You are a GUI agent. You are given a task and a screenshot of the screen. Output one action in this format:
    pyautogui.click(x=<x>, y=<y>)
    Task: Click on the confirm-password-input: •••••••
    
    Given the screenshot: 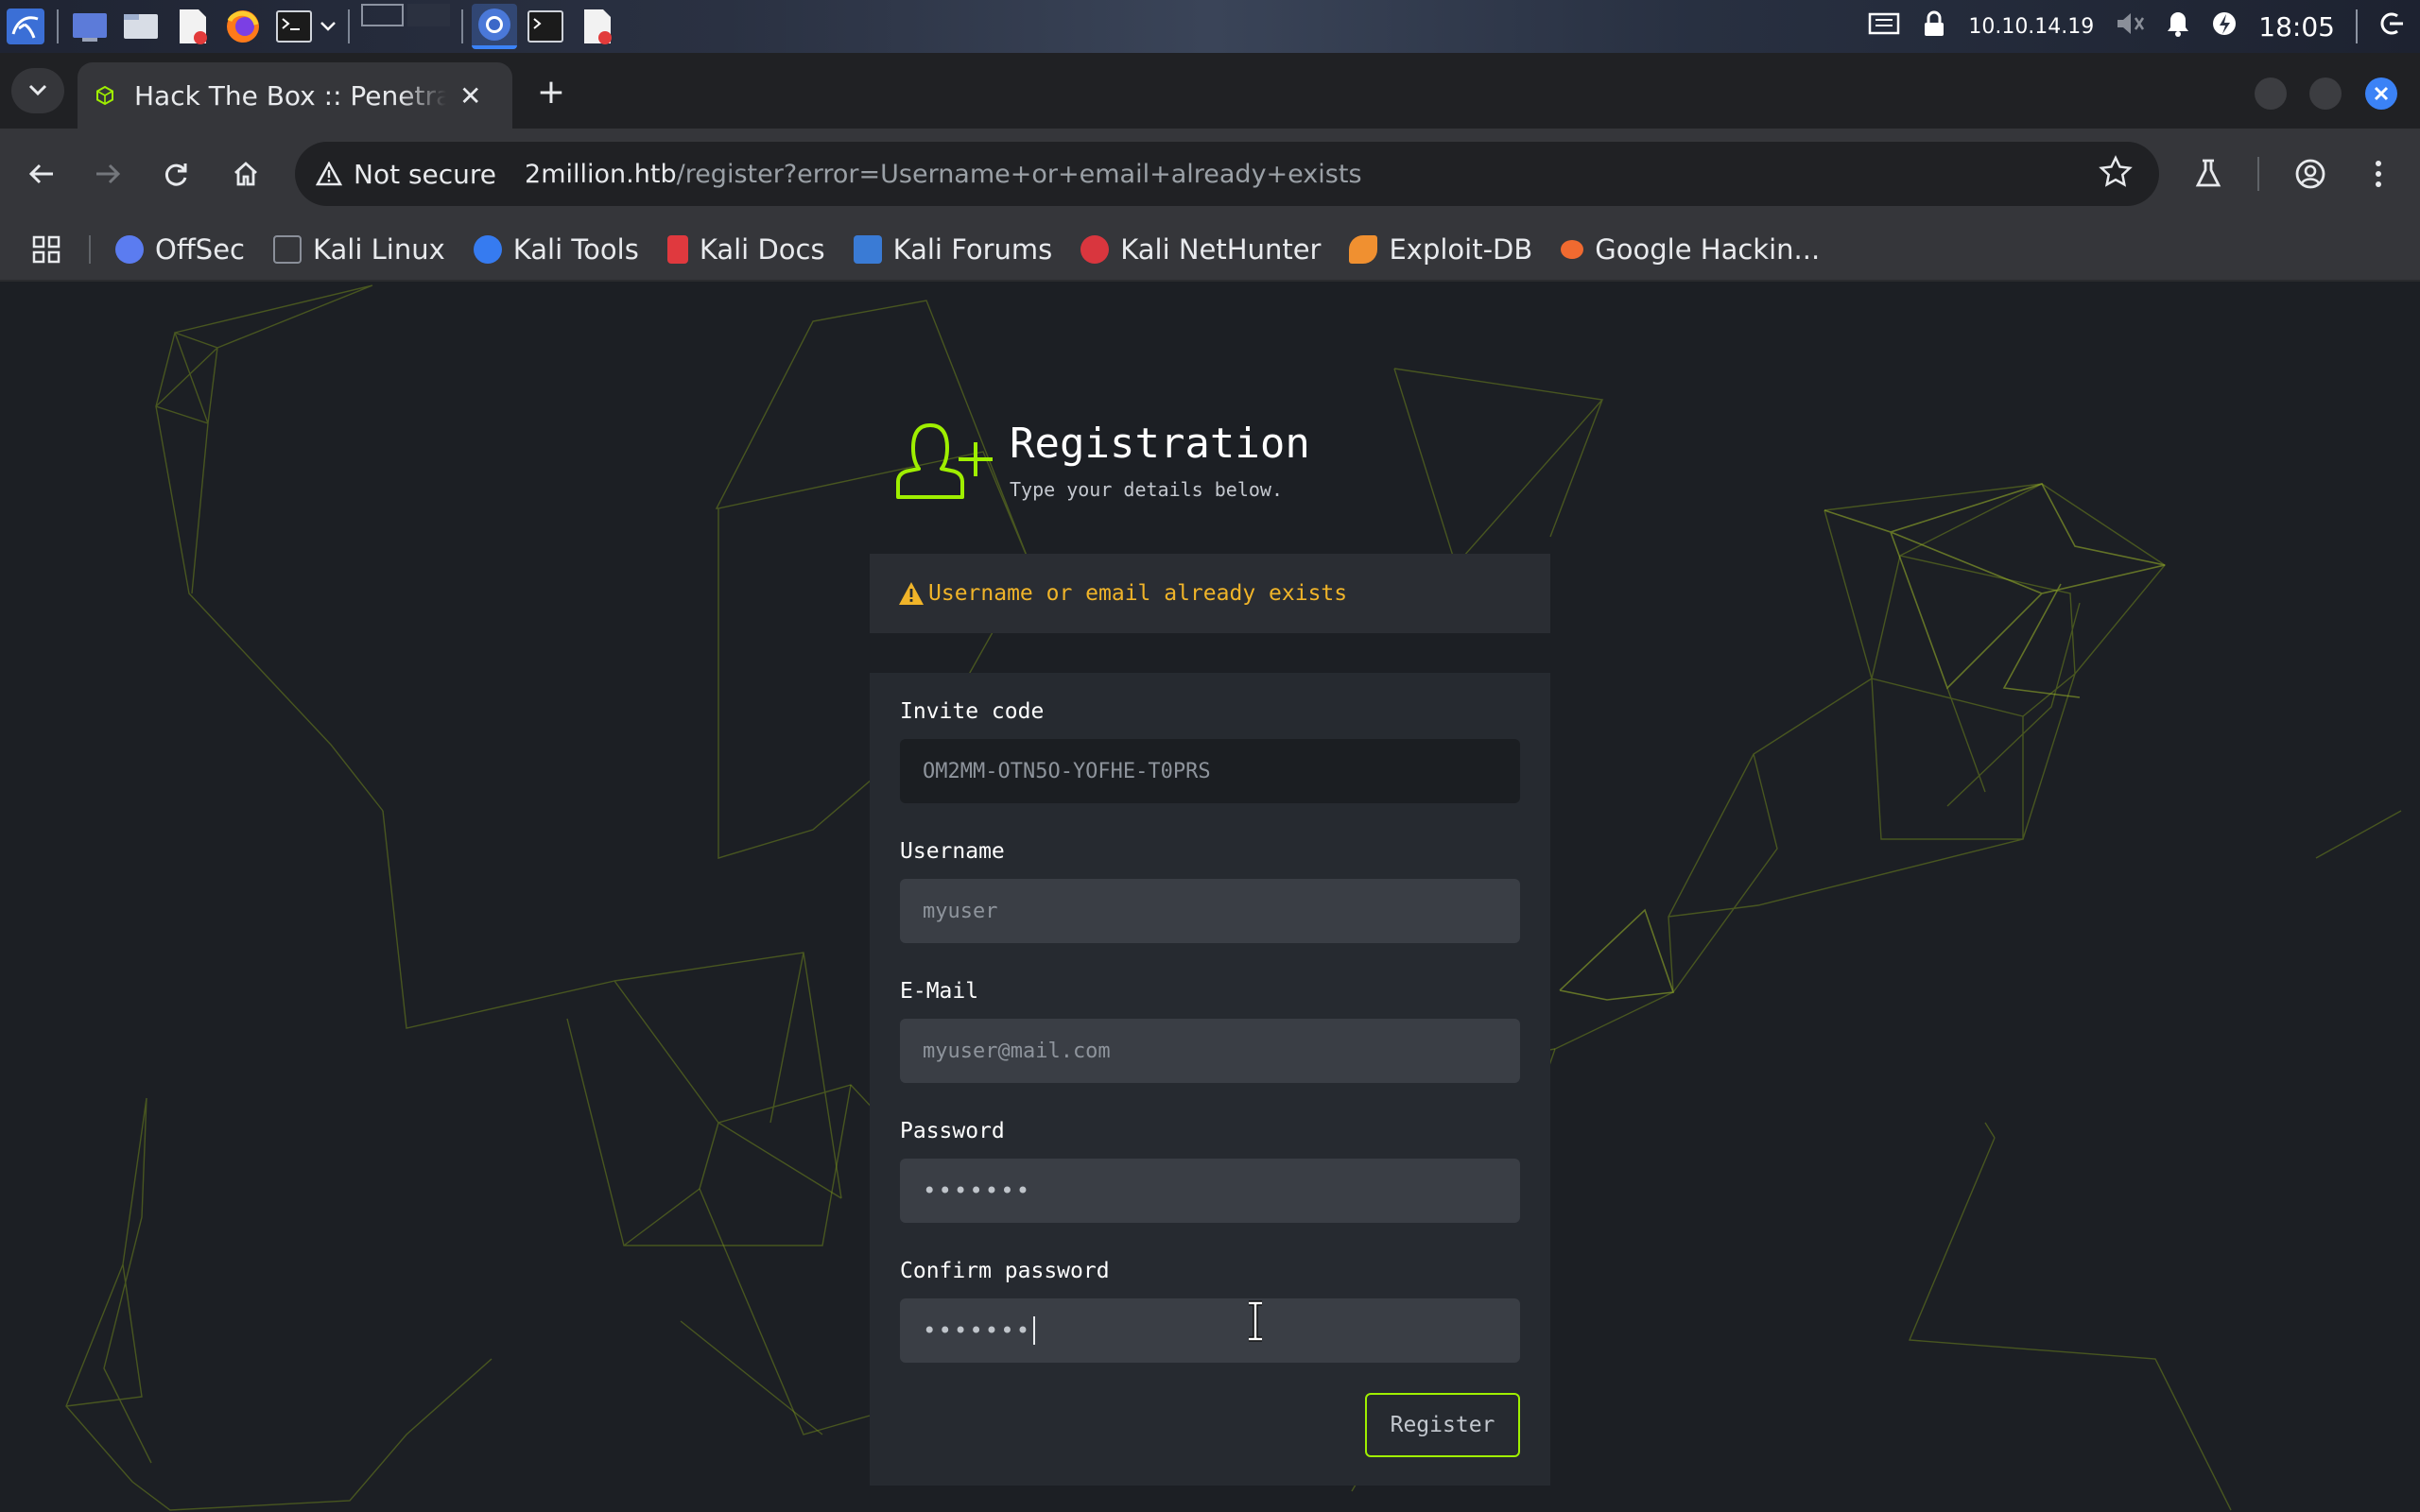 What is the action you would take?
    pyautogui.click(x=1210, y=1330)
    